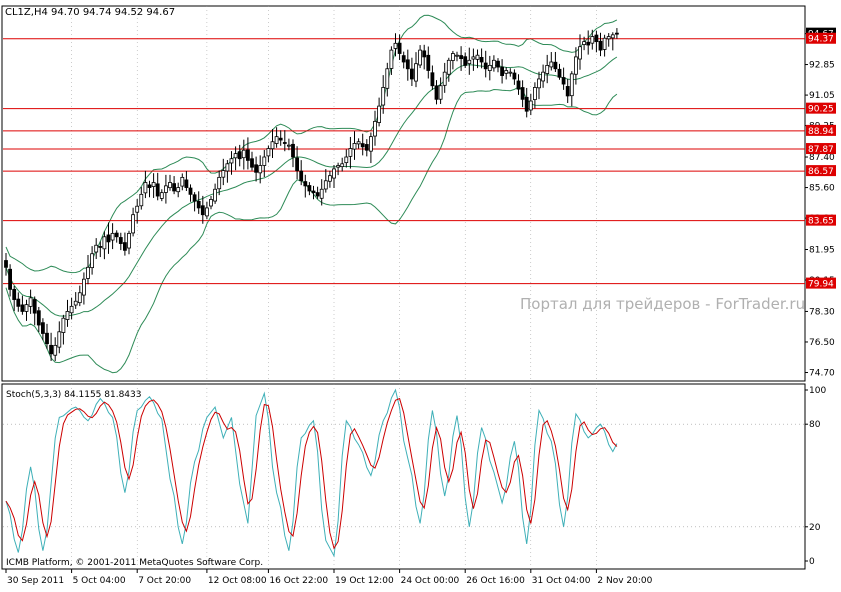 This screenshot has width=841, height=592. Describe the element at coordinates (821, 222) in the screenshot. I see `level-label: 83.65` at that location.